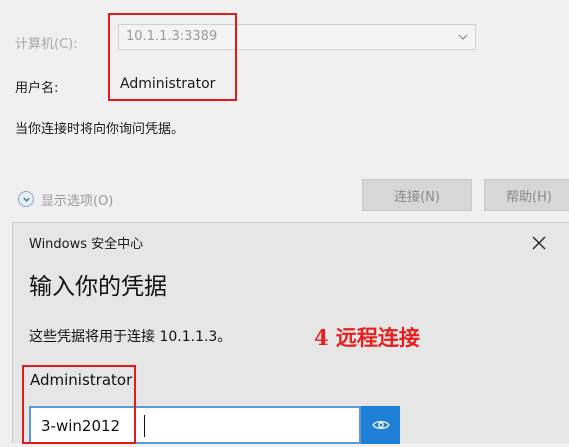 The width and height of the screenshot is (569, 447). I want to click on password-input: 3-win2012, so click(195, 425).